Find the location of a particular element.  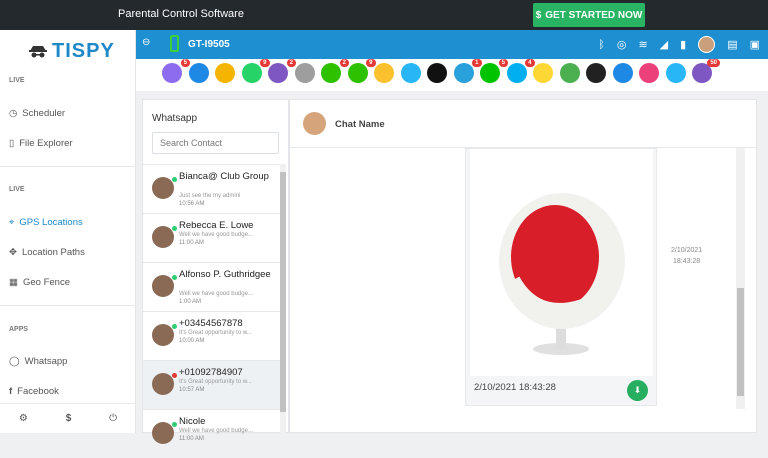

chair-image is located at coordinates (561, 262).